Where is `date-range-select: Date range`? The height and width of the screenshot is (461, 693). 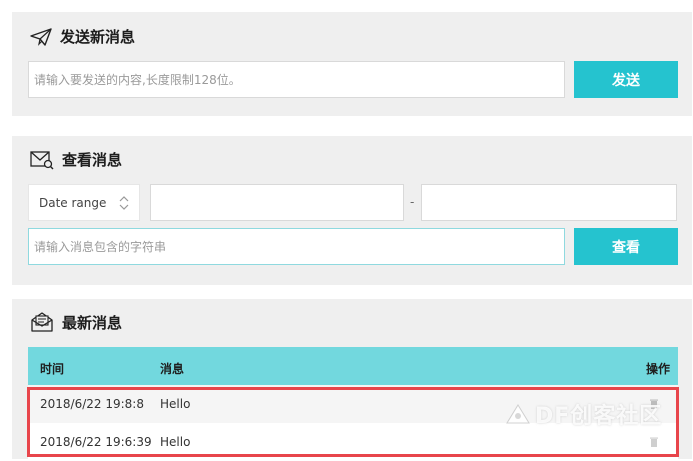 date-range-select: Date range is located at coordinates (84, 202).